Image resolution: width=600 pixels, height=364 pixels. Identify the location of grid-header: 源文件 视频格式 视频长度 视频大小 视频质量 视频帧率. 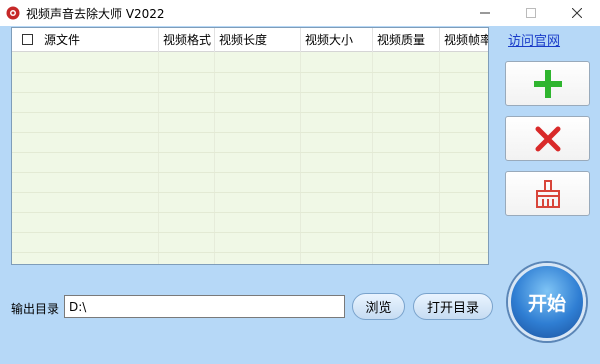
(250, 40).